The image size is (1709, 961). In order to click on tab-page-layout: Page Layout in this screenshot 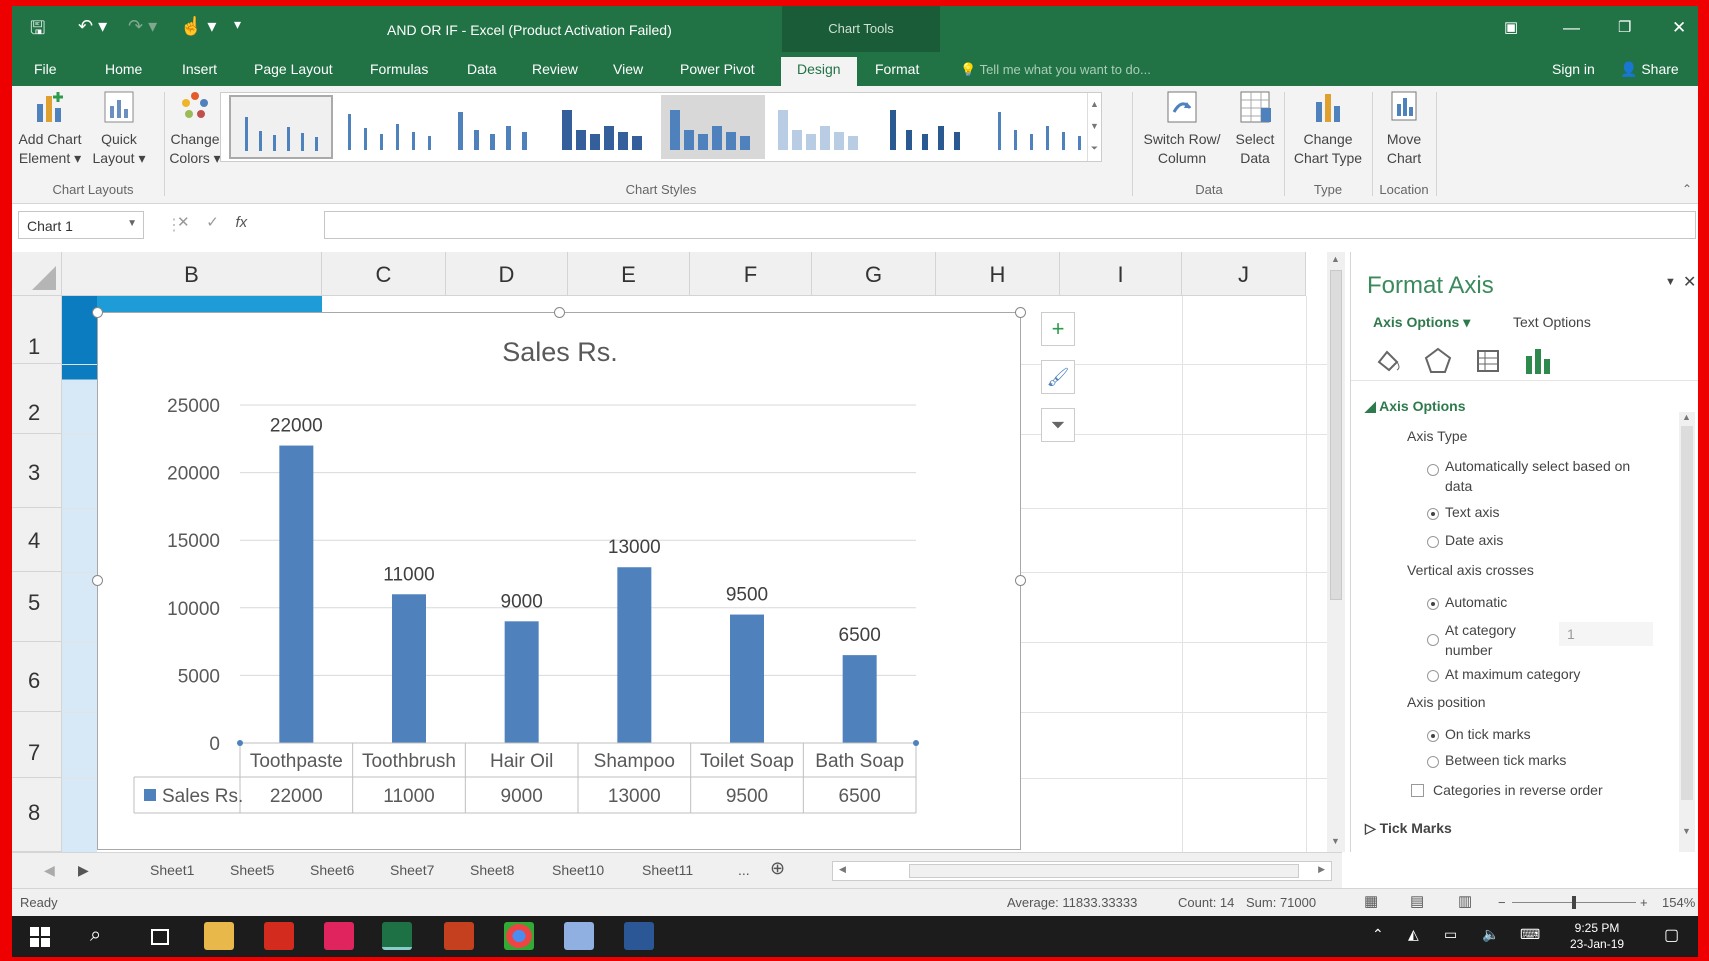, I will do `click(293, 69)`.